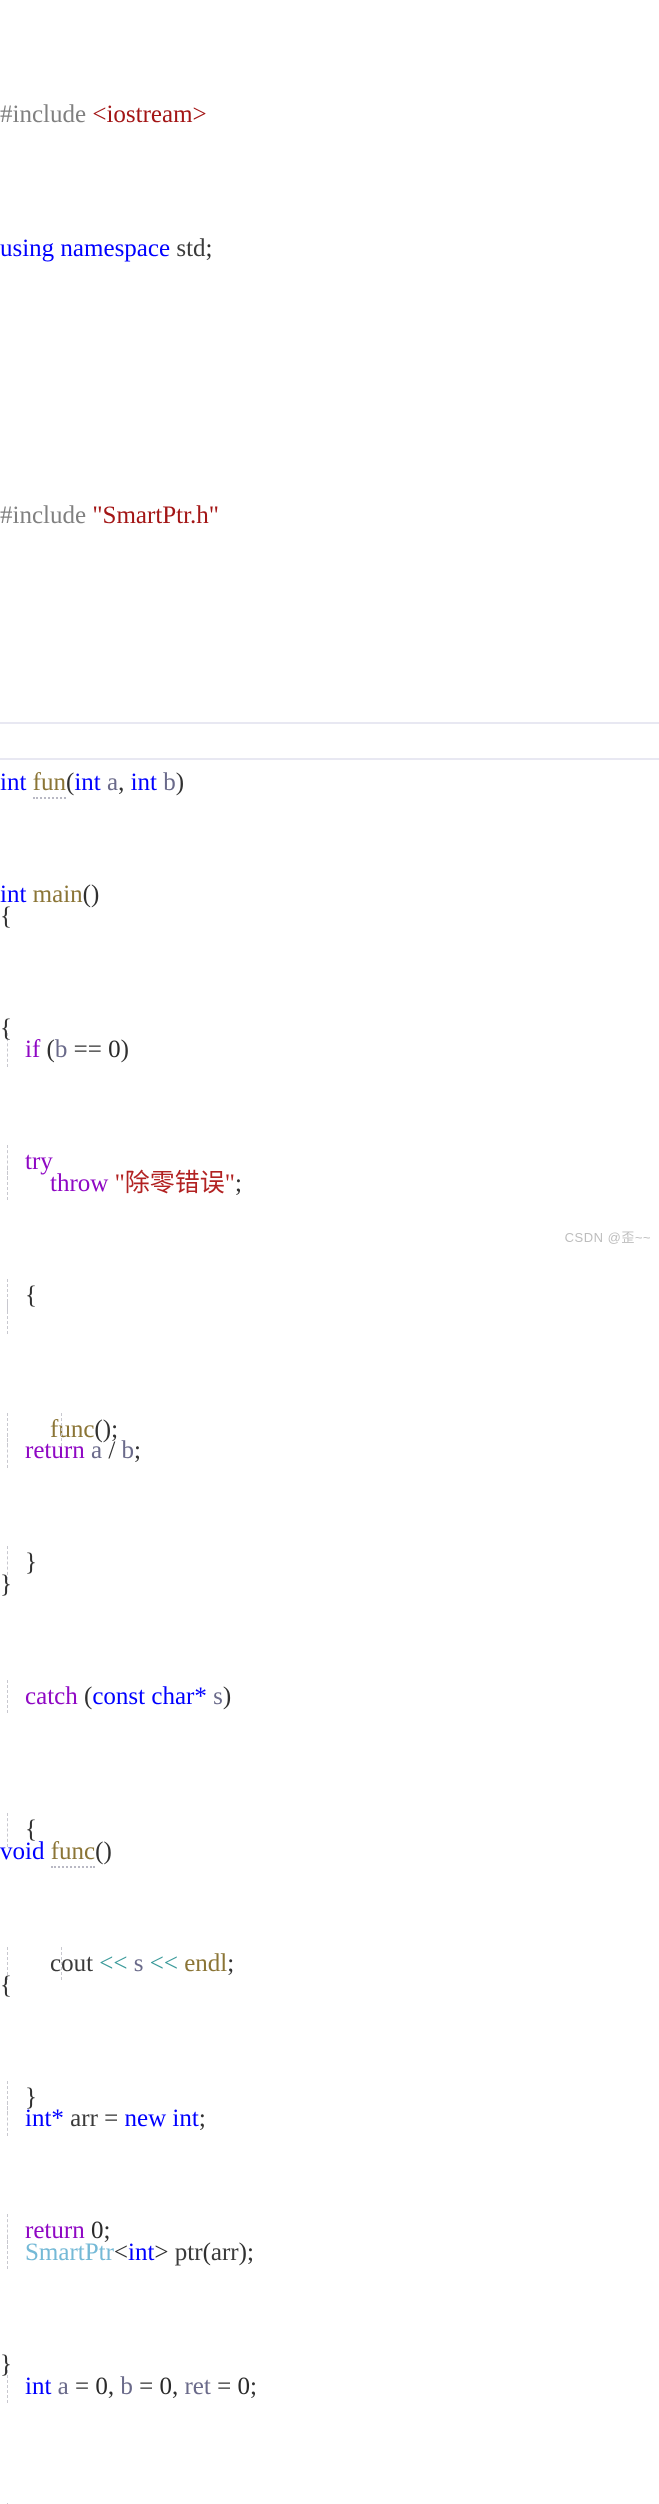 The image size is (659, 2504). Describe the element at coordinates (607, 1237) in the screenshot. I see `csdn-watermark: CSDN @歪~~` at that location.